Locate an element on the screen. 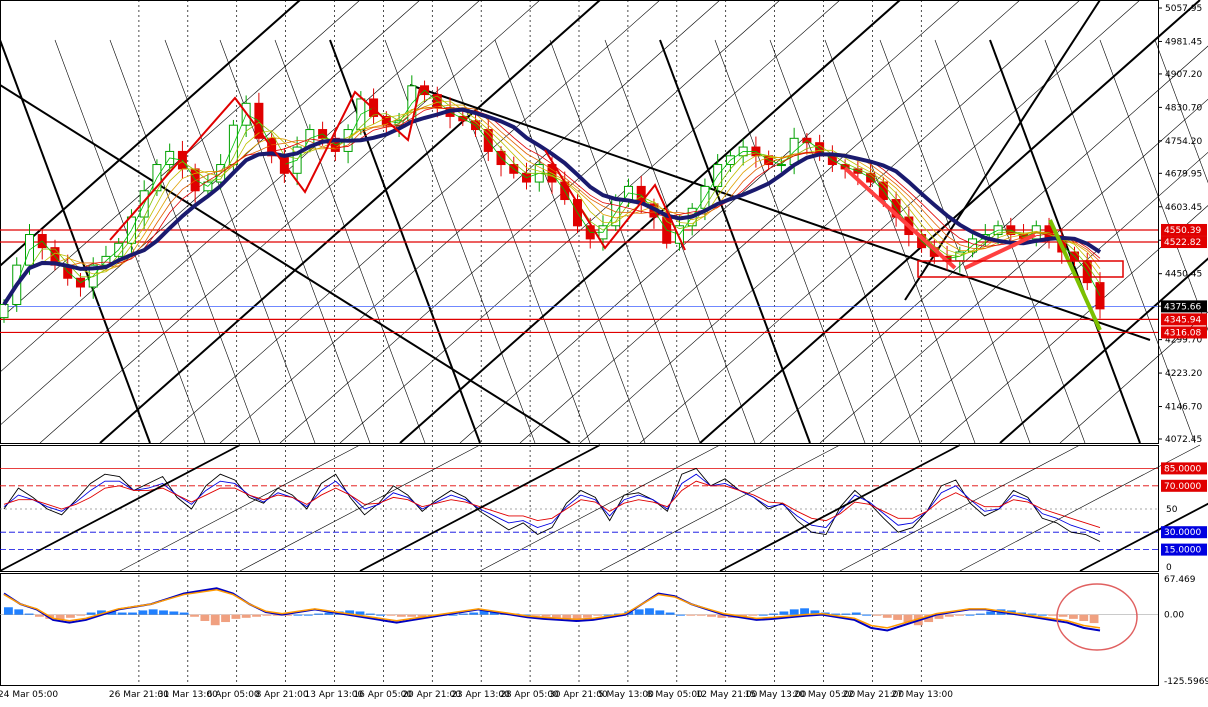 This screenshot has width=1208, height=707. time-label: 24 Mar 05:00 is located at coordinates (29, 695).